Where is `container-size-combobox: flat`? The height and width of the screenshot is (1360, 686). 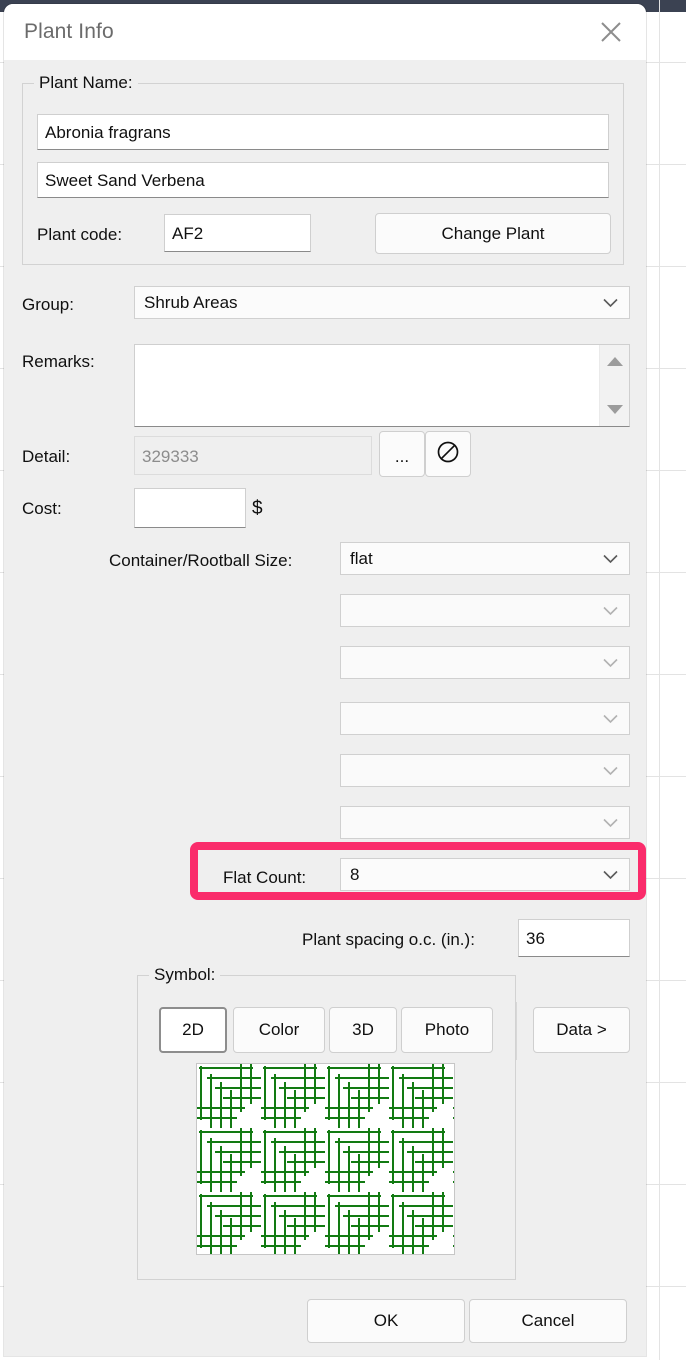 container-size-combobox: flat is located at coordinates (485, 558).